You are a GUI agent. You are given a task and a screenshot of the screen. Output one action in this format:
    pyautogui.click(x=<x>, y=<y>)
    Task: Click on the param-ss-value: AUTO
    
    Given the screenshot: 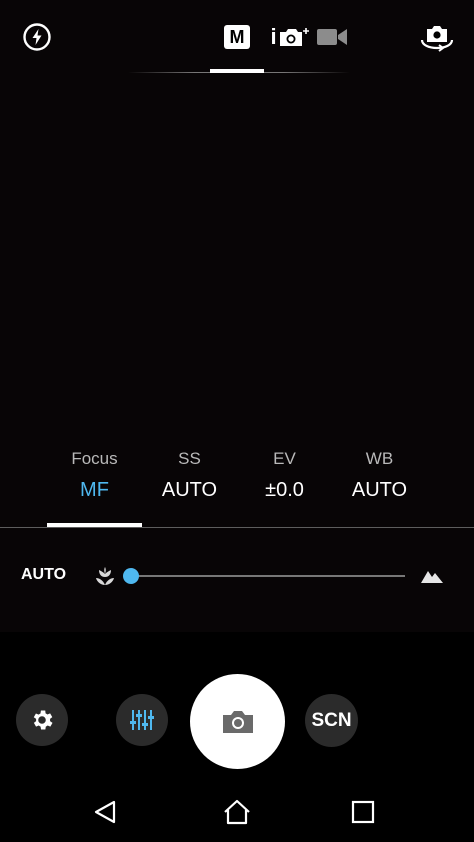 What is the action you would take?
    pyautogui.click(x=189, y=490)
    